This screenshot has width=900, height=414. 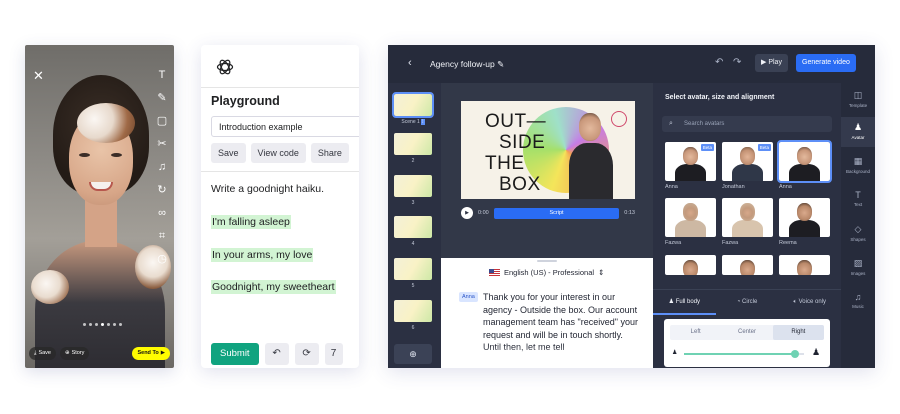 I want to click on scene-label: Scene 1 ⁞, so click(x=413, y=122).